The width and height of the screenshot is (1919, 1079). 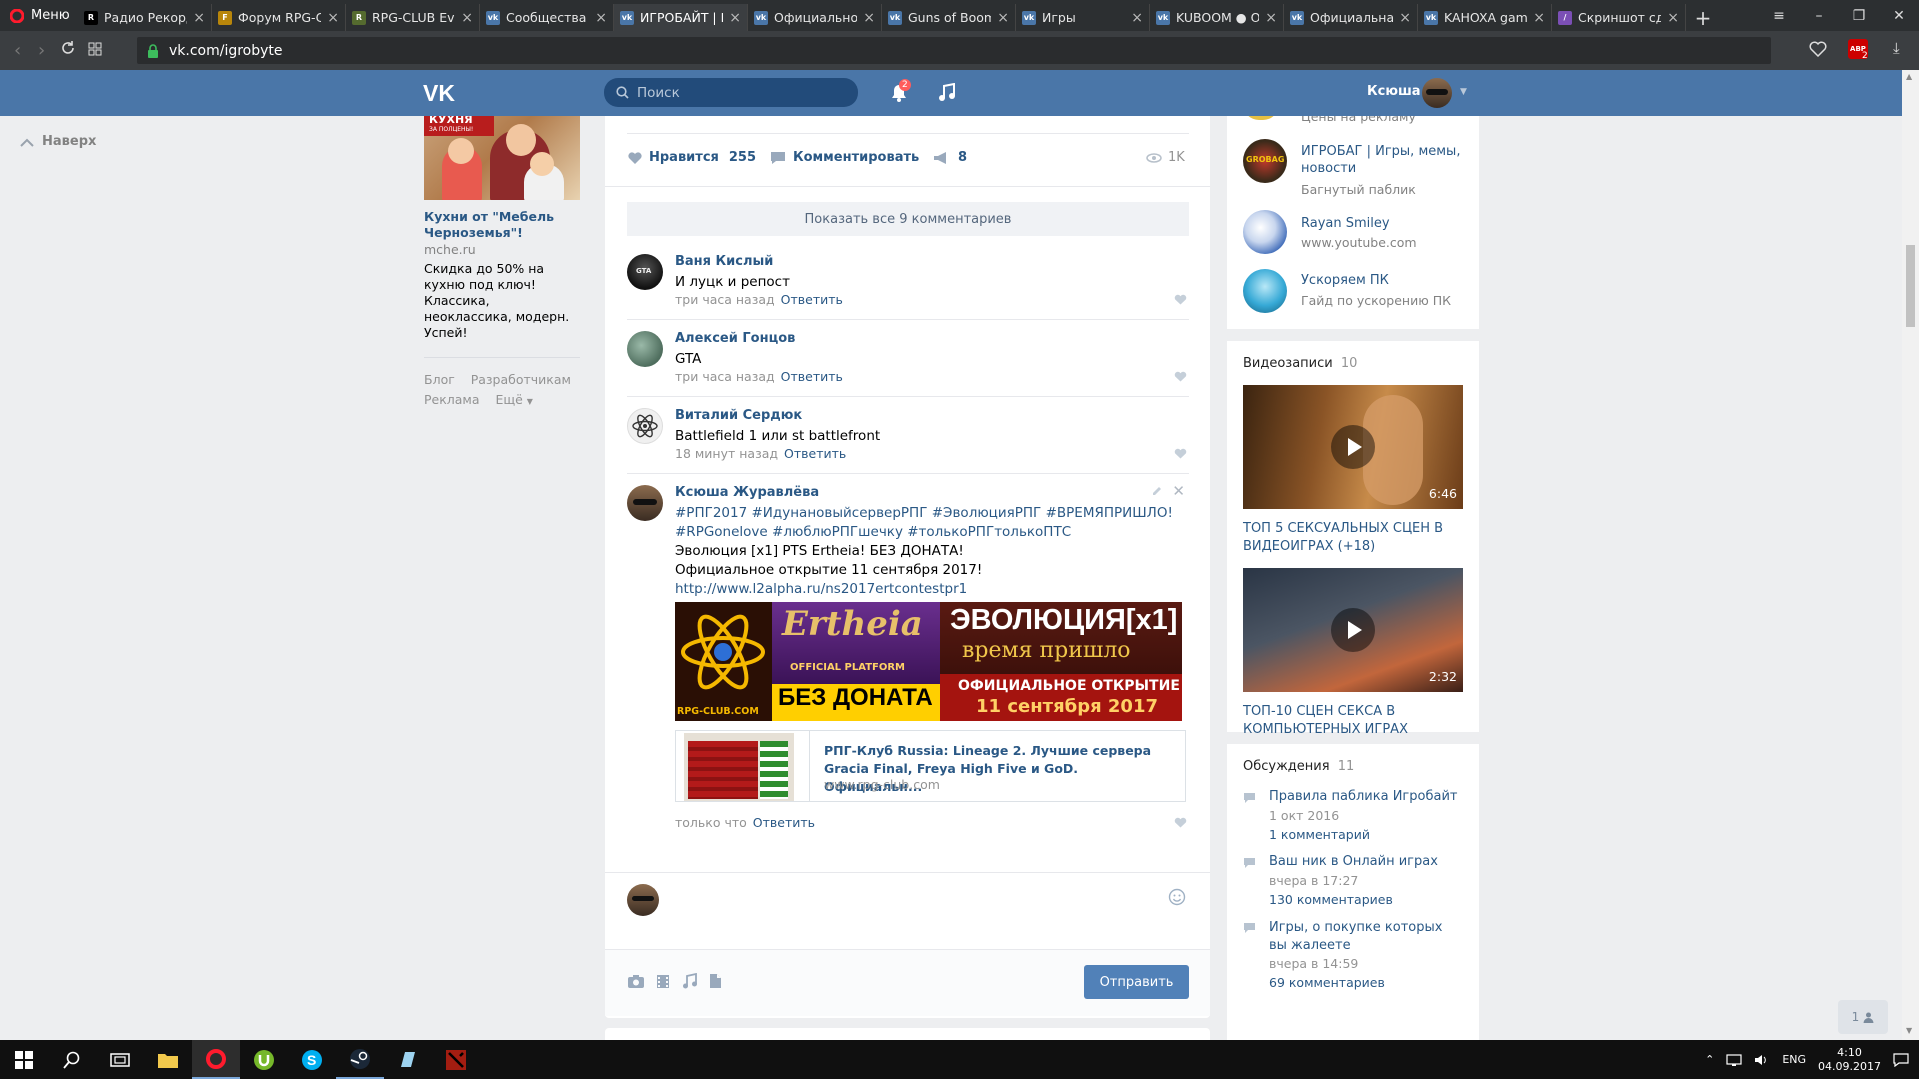 I want to click on show-all-comments-button: Показать все 9 комментариев, so click(x=908, y=219).